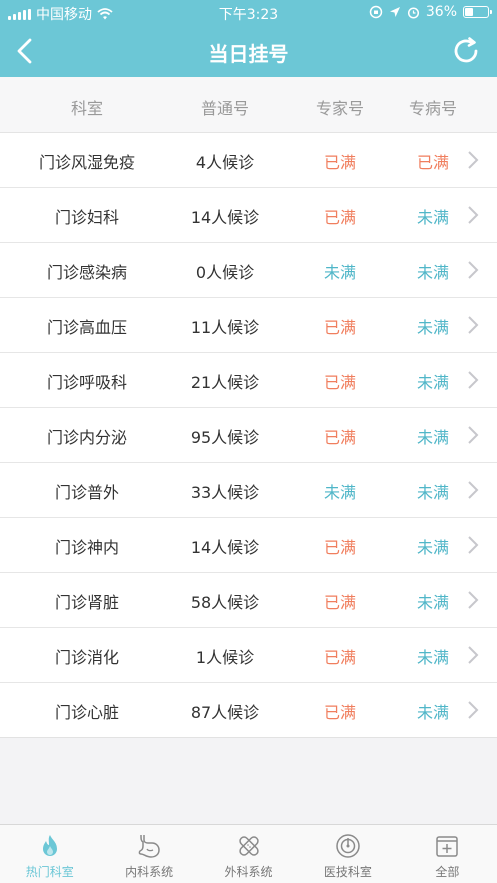  What do you see at coordinates (149, 846) in the screenshot?
I see `stomach-icon` at bounding box center [149, 846].